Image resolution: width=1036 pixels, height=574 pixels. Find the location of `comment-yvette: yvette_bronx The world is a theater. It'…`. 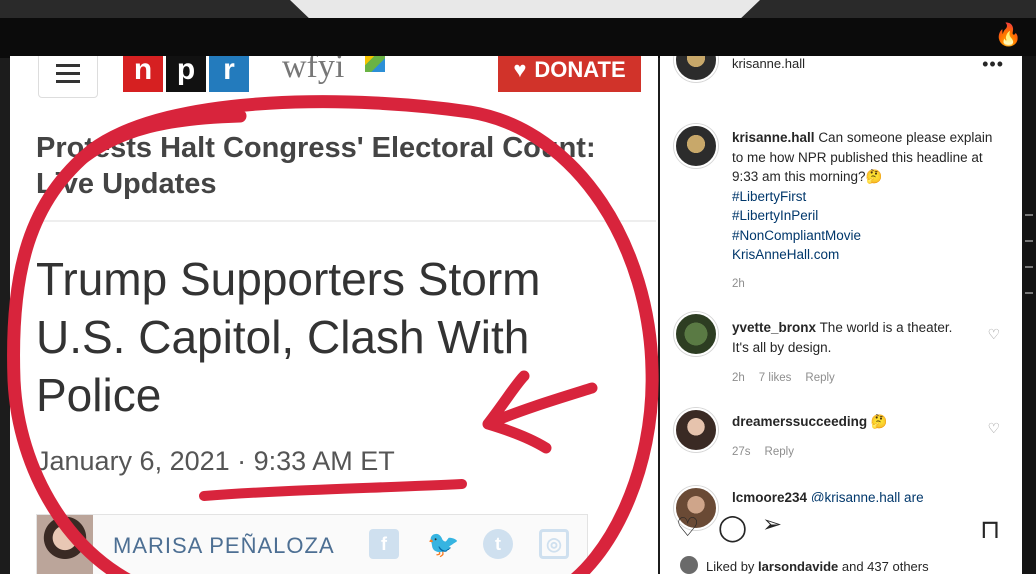

comment-yvette: yvette_bronx The world is a theater. It'… is located at coordinates (847, 337).